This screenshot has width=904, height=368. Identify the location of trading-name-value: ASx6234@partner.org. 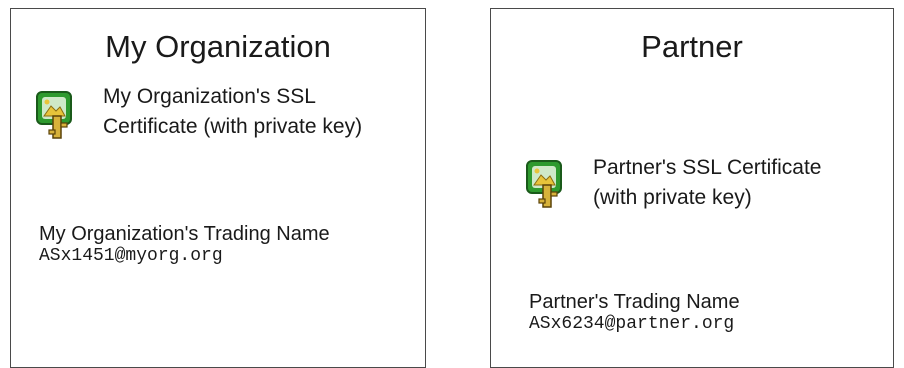
(632, 324).